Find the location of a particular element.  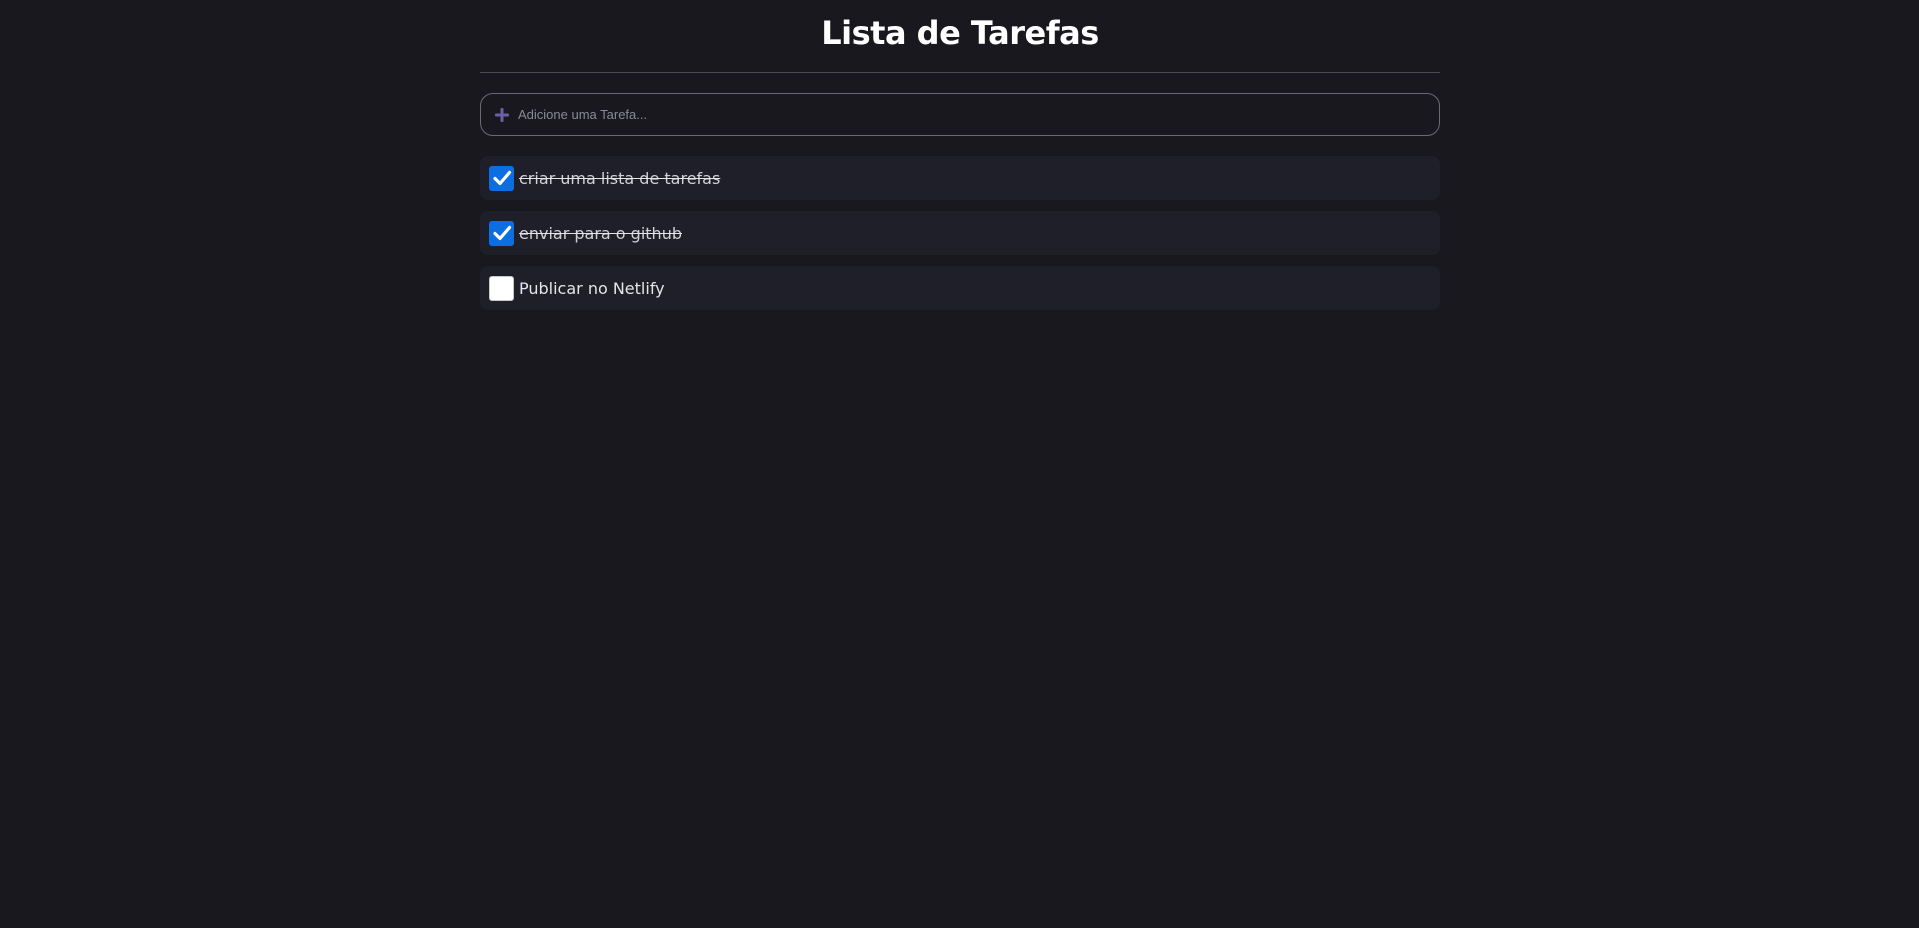

task-item: enviar para o github is located at coordinates (960, 233).